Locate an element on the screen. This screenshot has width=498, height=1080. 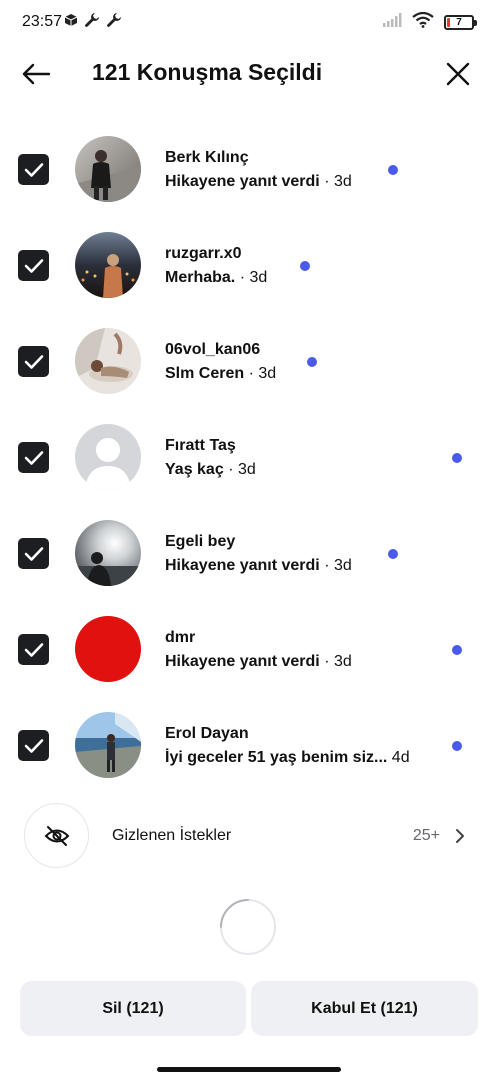
back-button is located at coordinates (36, 74).